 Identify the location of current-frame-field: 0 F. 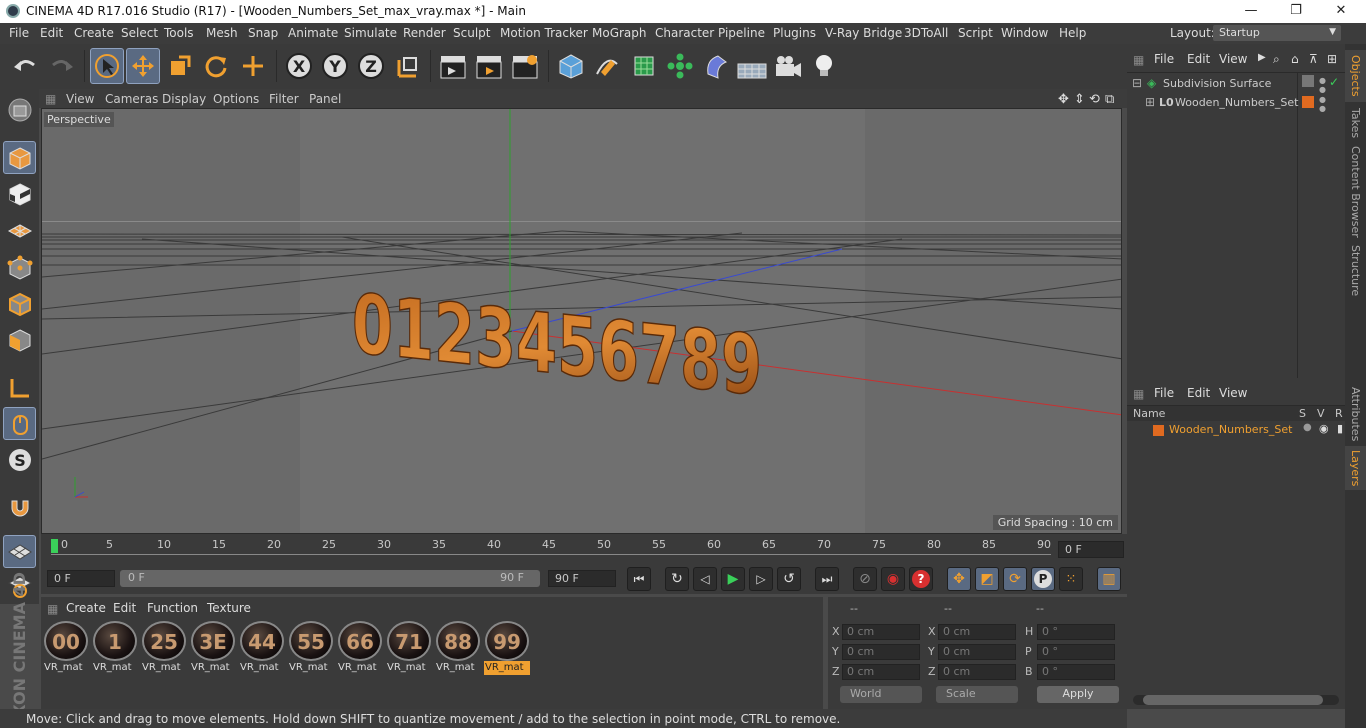
(1091, 549).